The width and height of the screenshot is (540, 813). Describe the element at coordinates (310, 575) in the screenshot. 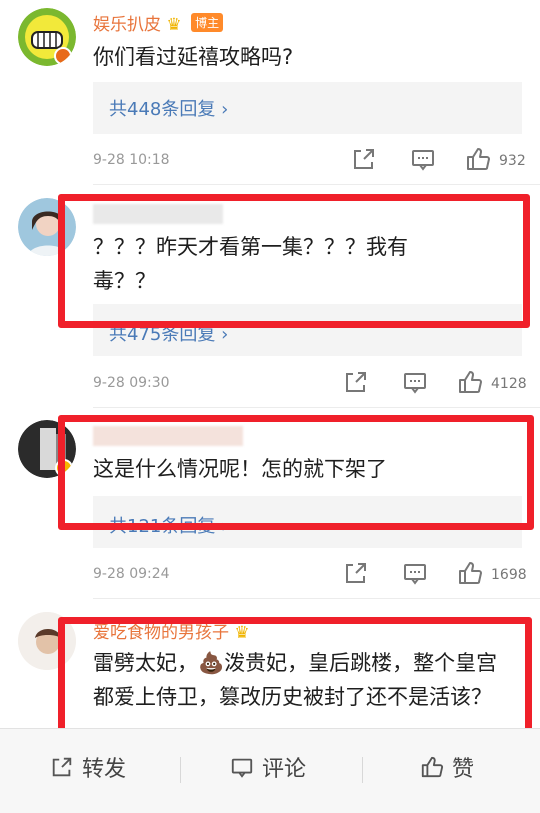

I see `comment-meta: 9-28 09:24 1698` at that location.